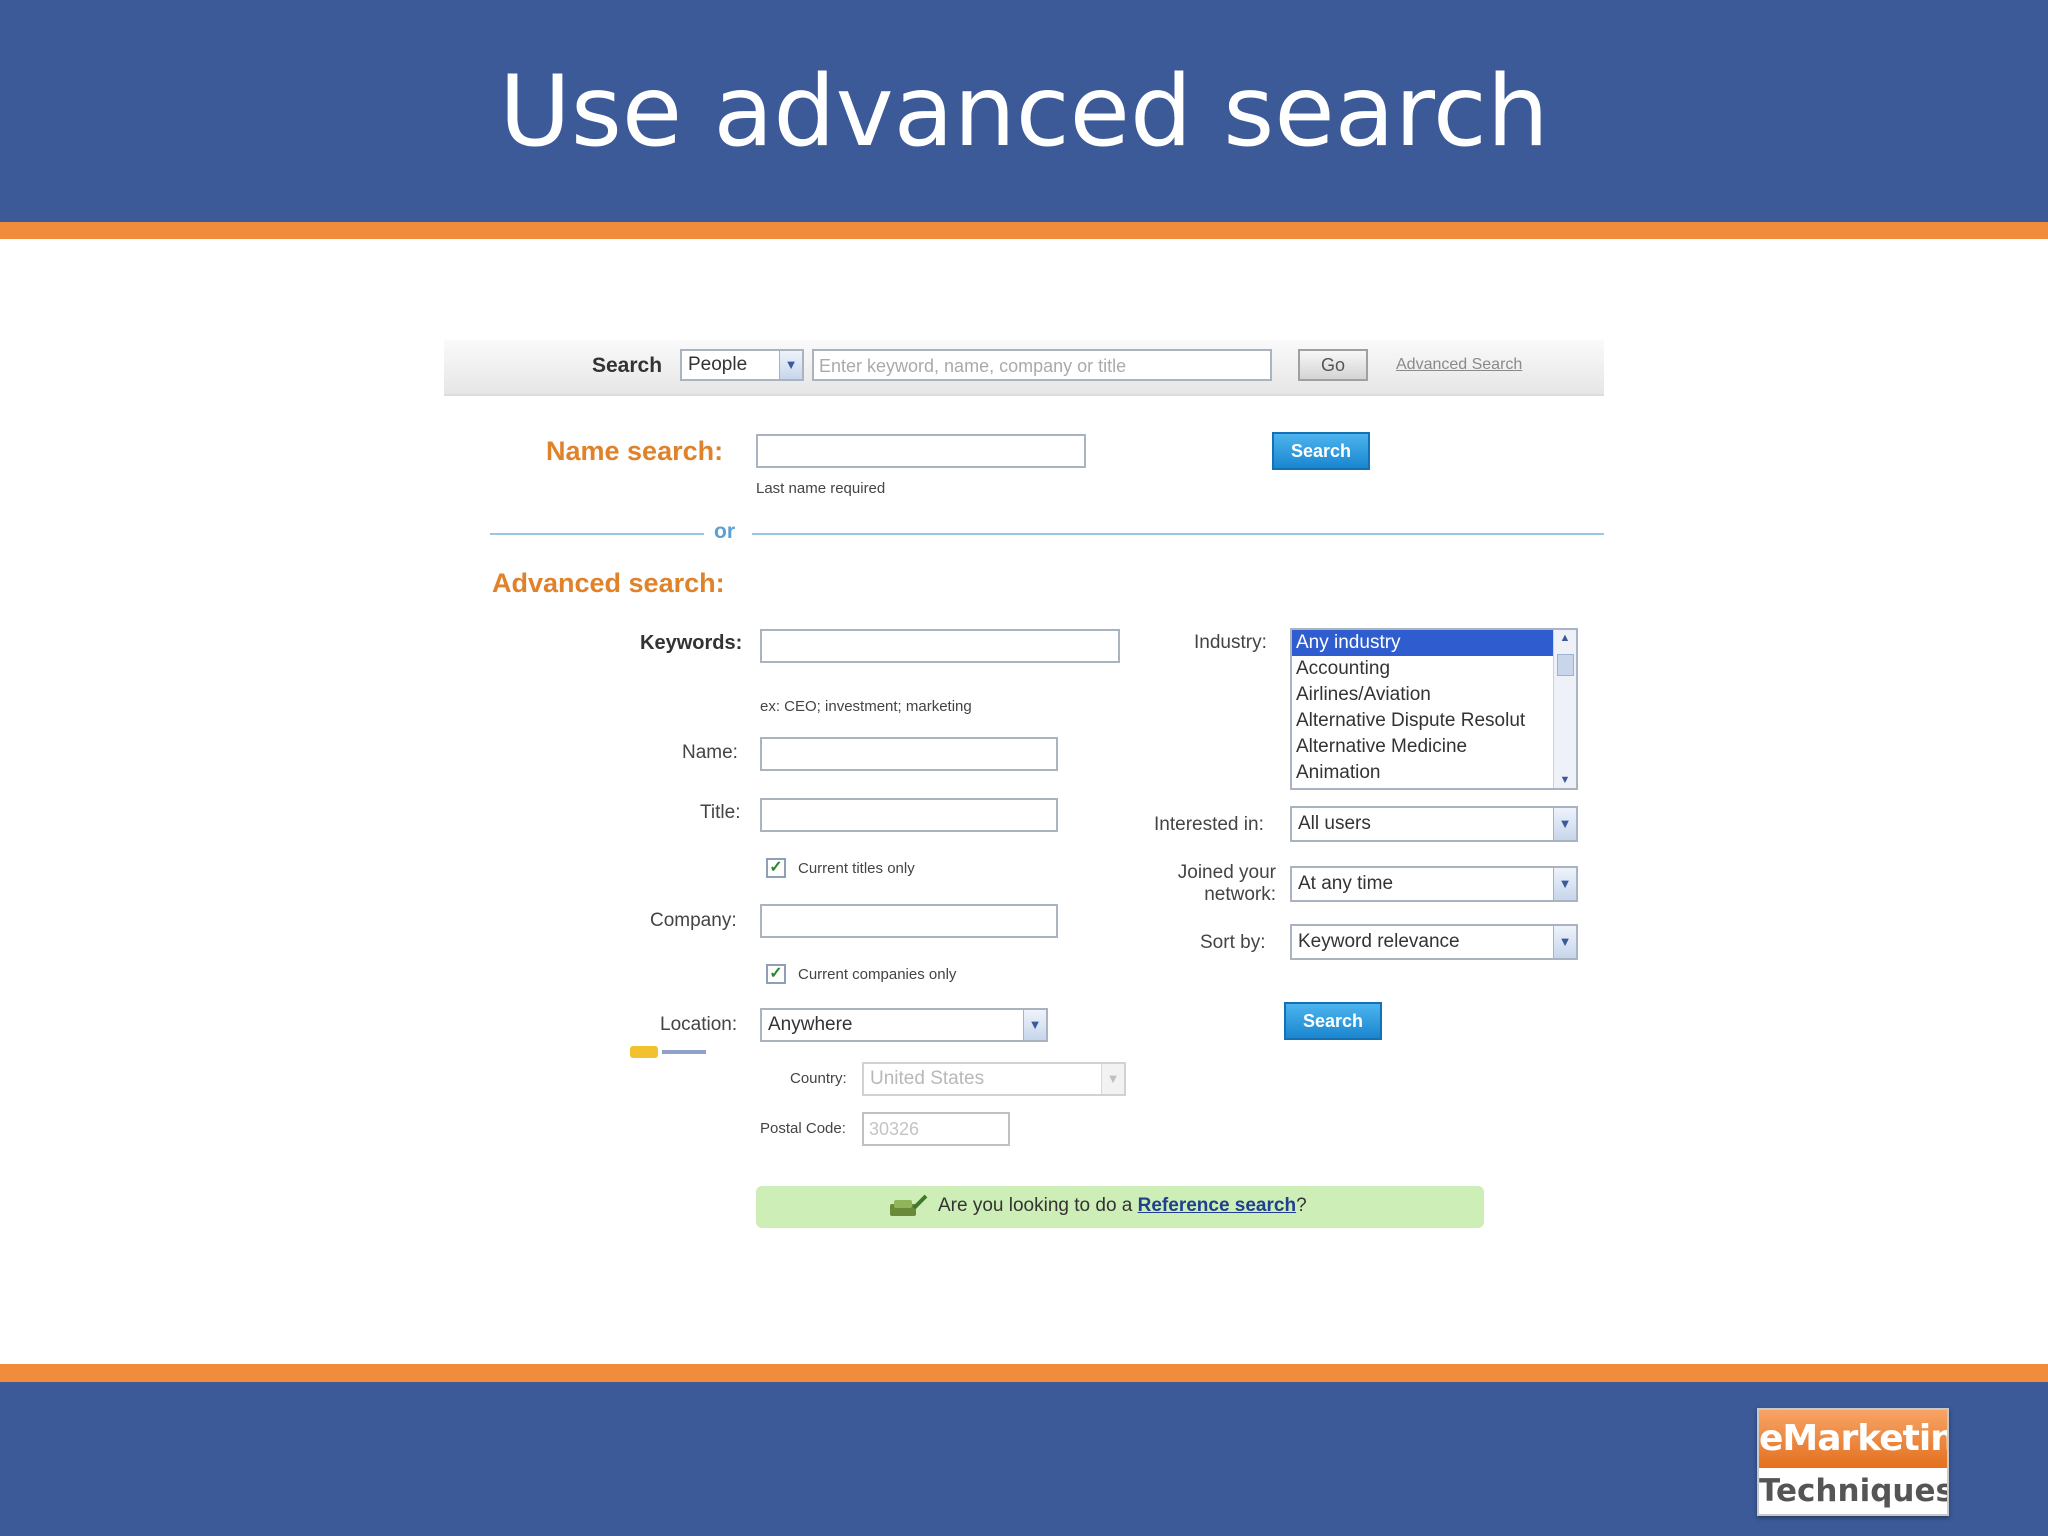  What do you see at coordinates (1024, 1373) in the screenshot?
I see `footer-stripe` at bounding box center [1024, 1373].